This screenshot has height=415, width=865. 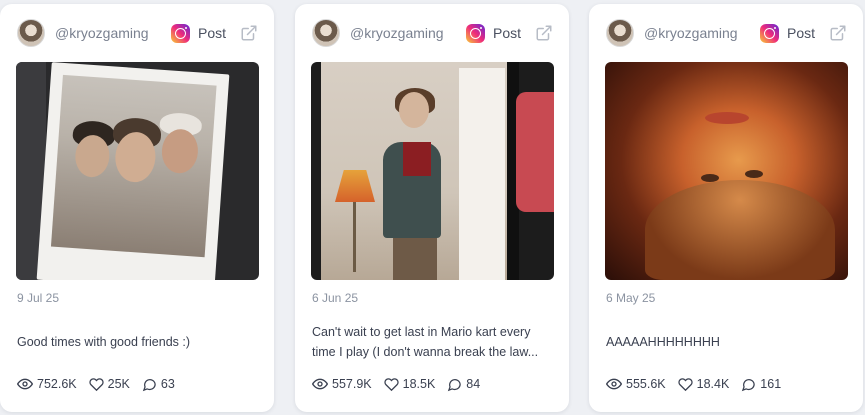 I want to click on post-stats: 752.6K 25K 63, so click(x=102, y=384).